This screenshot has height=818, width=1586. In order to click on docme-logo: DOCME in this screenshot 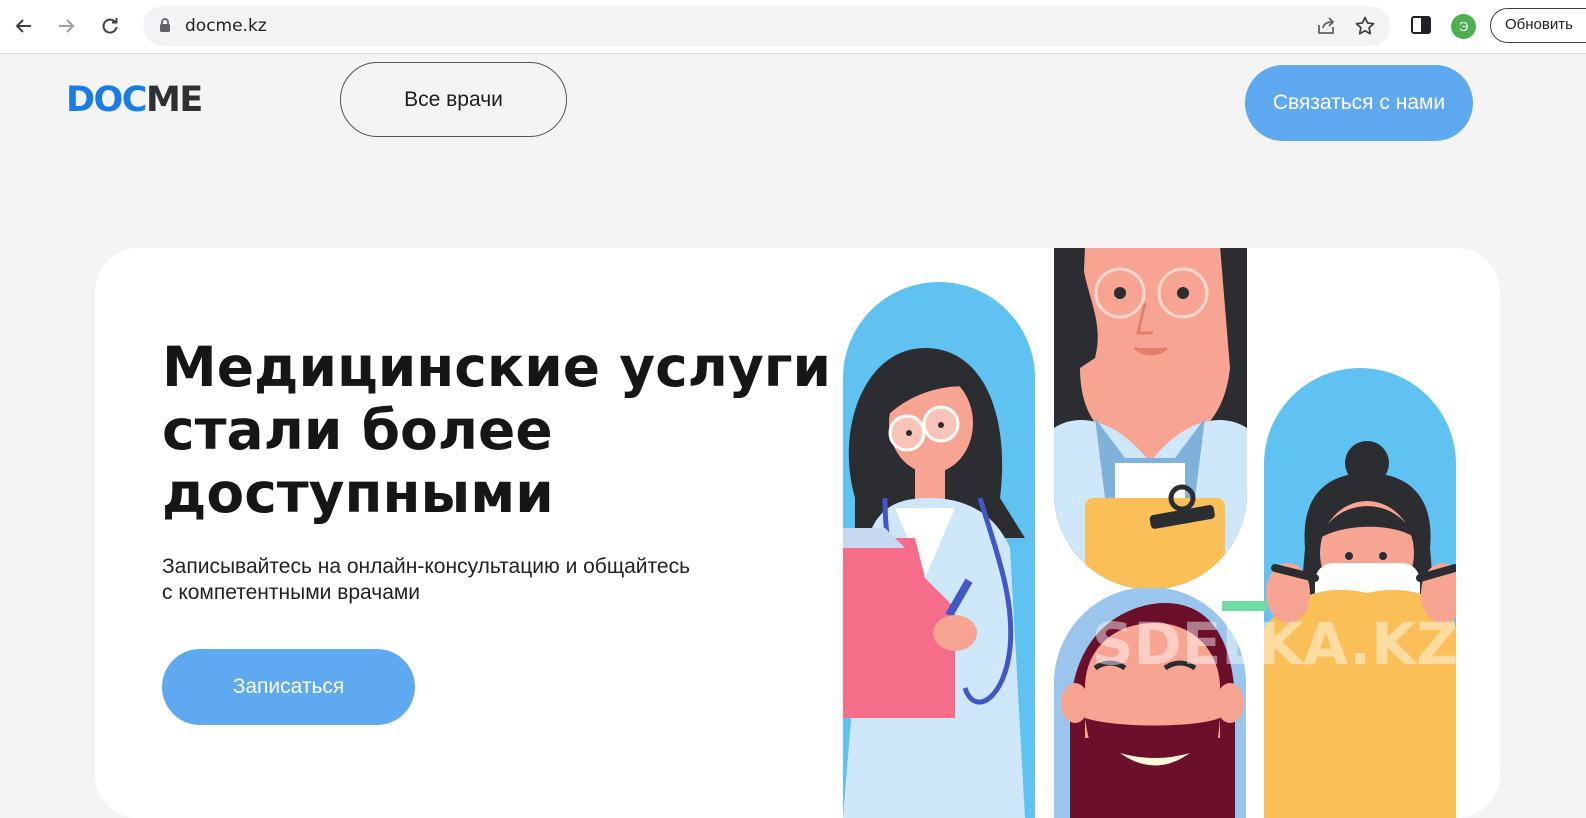, I will do `click(134, 100)`.